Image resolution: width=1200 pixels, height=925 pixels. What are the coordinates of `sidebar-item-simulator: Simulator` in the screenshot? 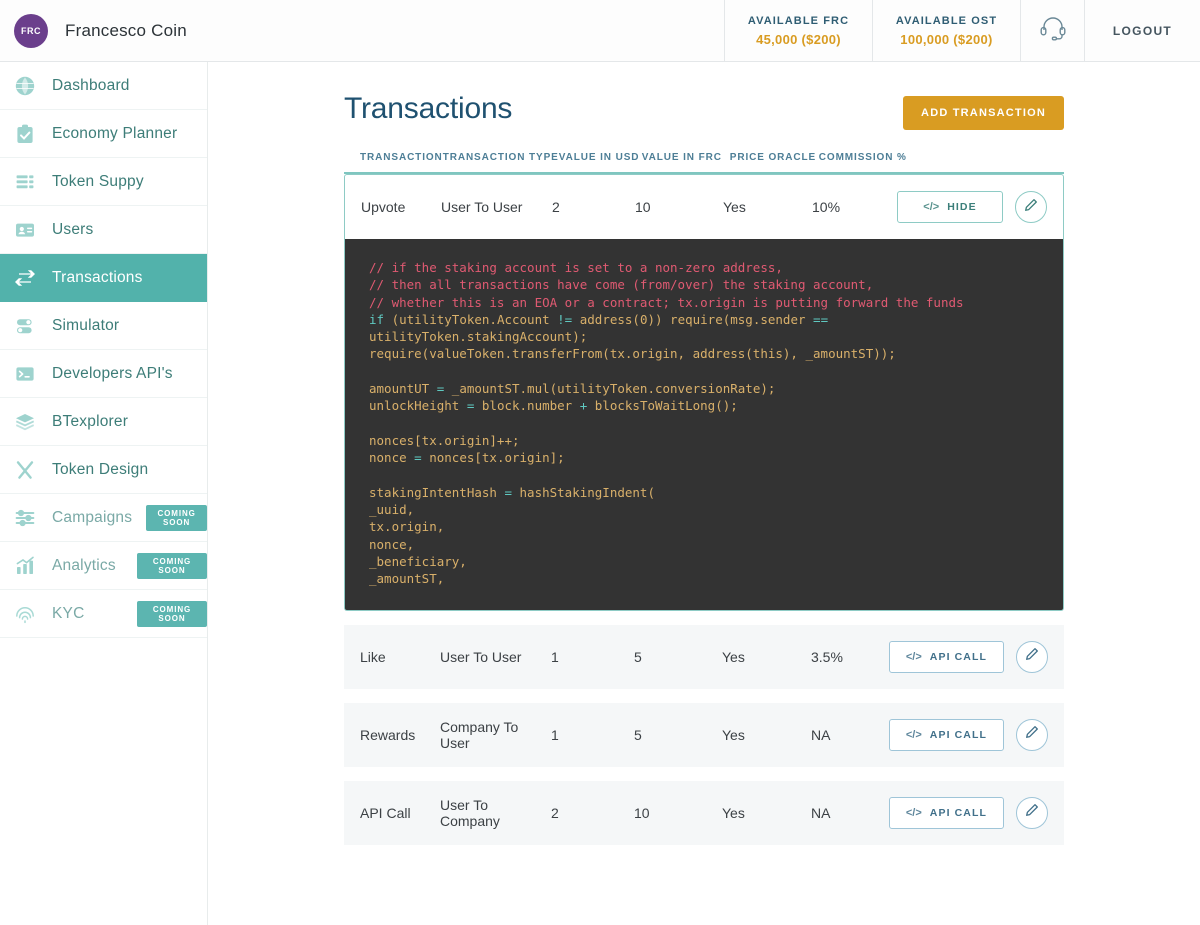 It's located at (103, 326).